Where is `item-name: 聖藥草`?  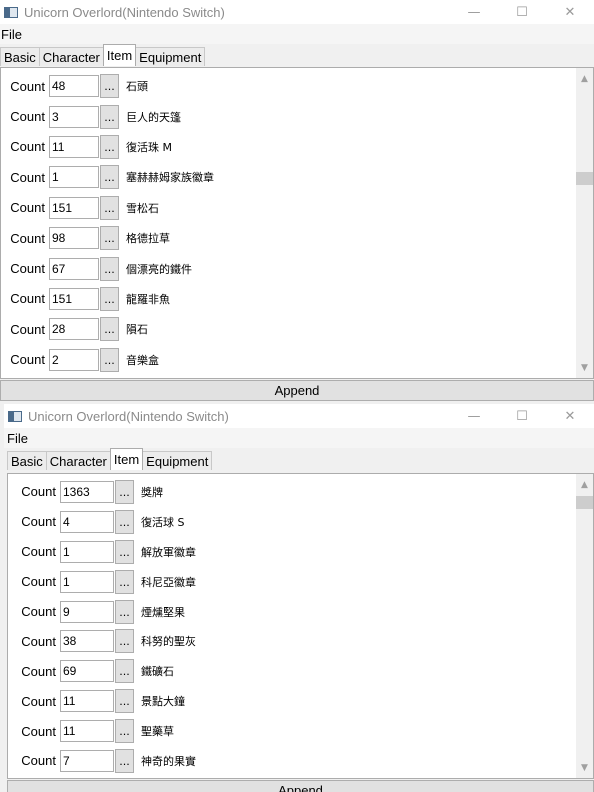
item-name: 聖藥草 is located at coordinates (157, 732).